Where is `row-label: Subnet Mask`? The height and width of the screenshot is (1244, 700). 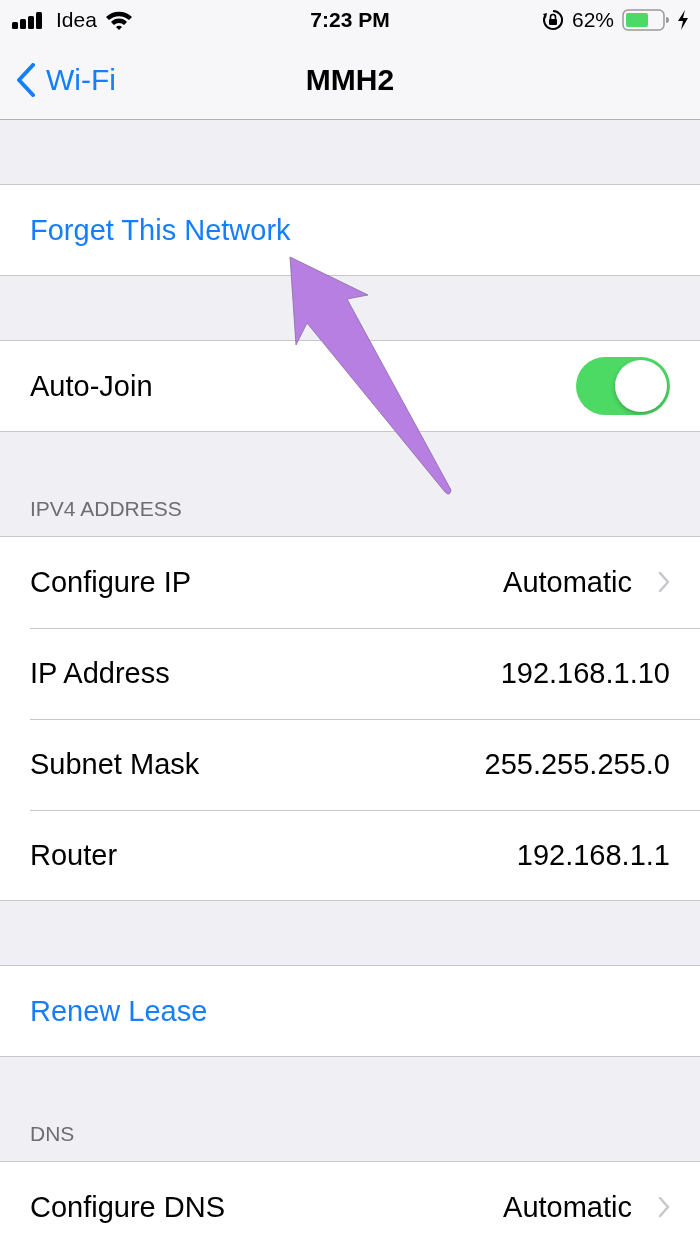
row-label: Subnet Mask is located at coordinates (115, 764).